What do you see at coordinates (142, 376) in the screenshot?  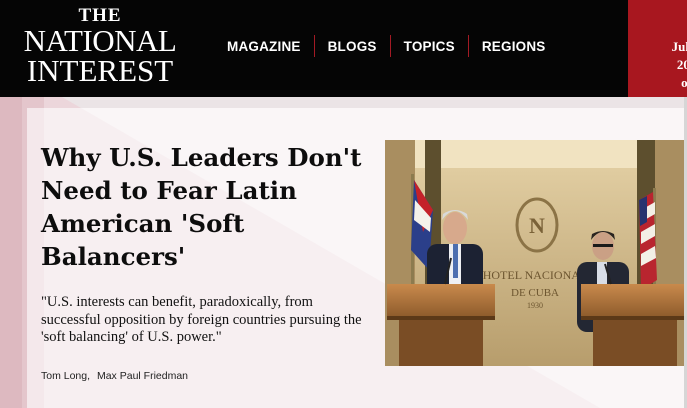 I see `author-link: Max Paul Friedman` at bounding box center [142, 376].